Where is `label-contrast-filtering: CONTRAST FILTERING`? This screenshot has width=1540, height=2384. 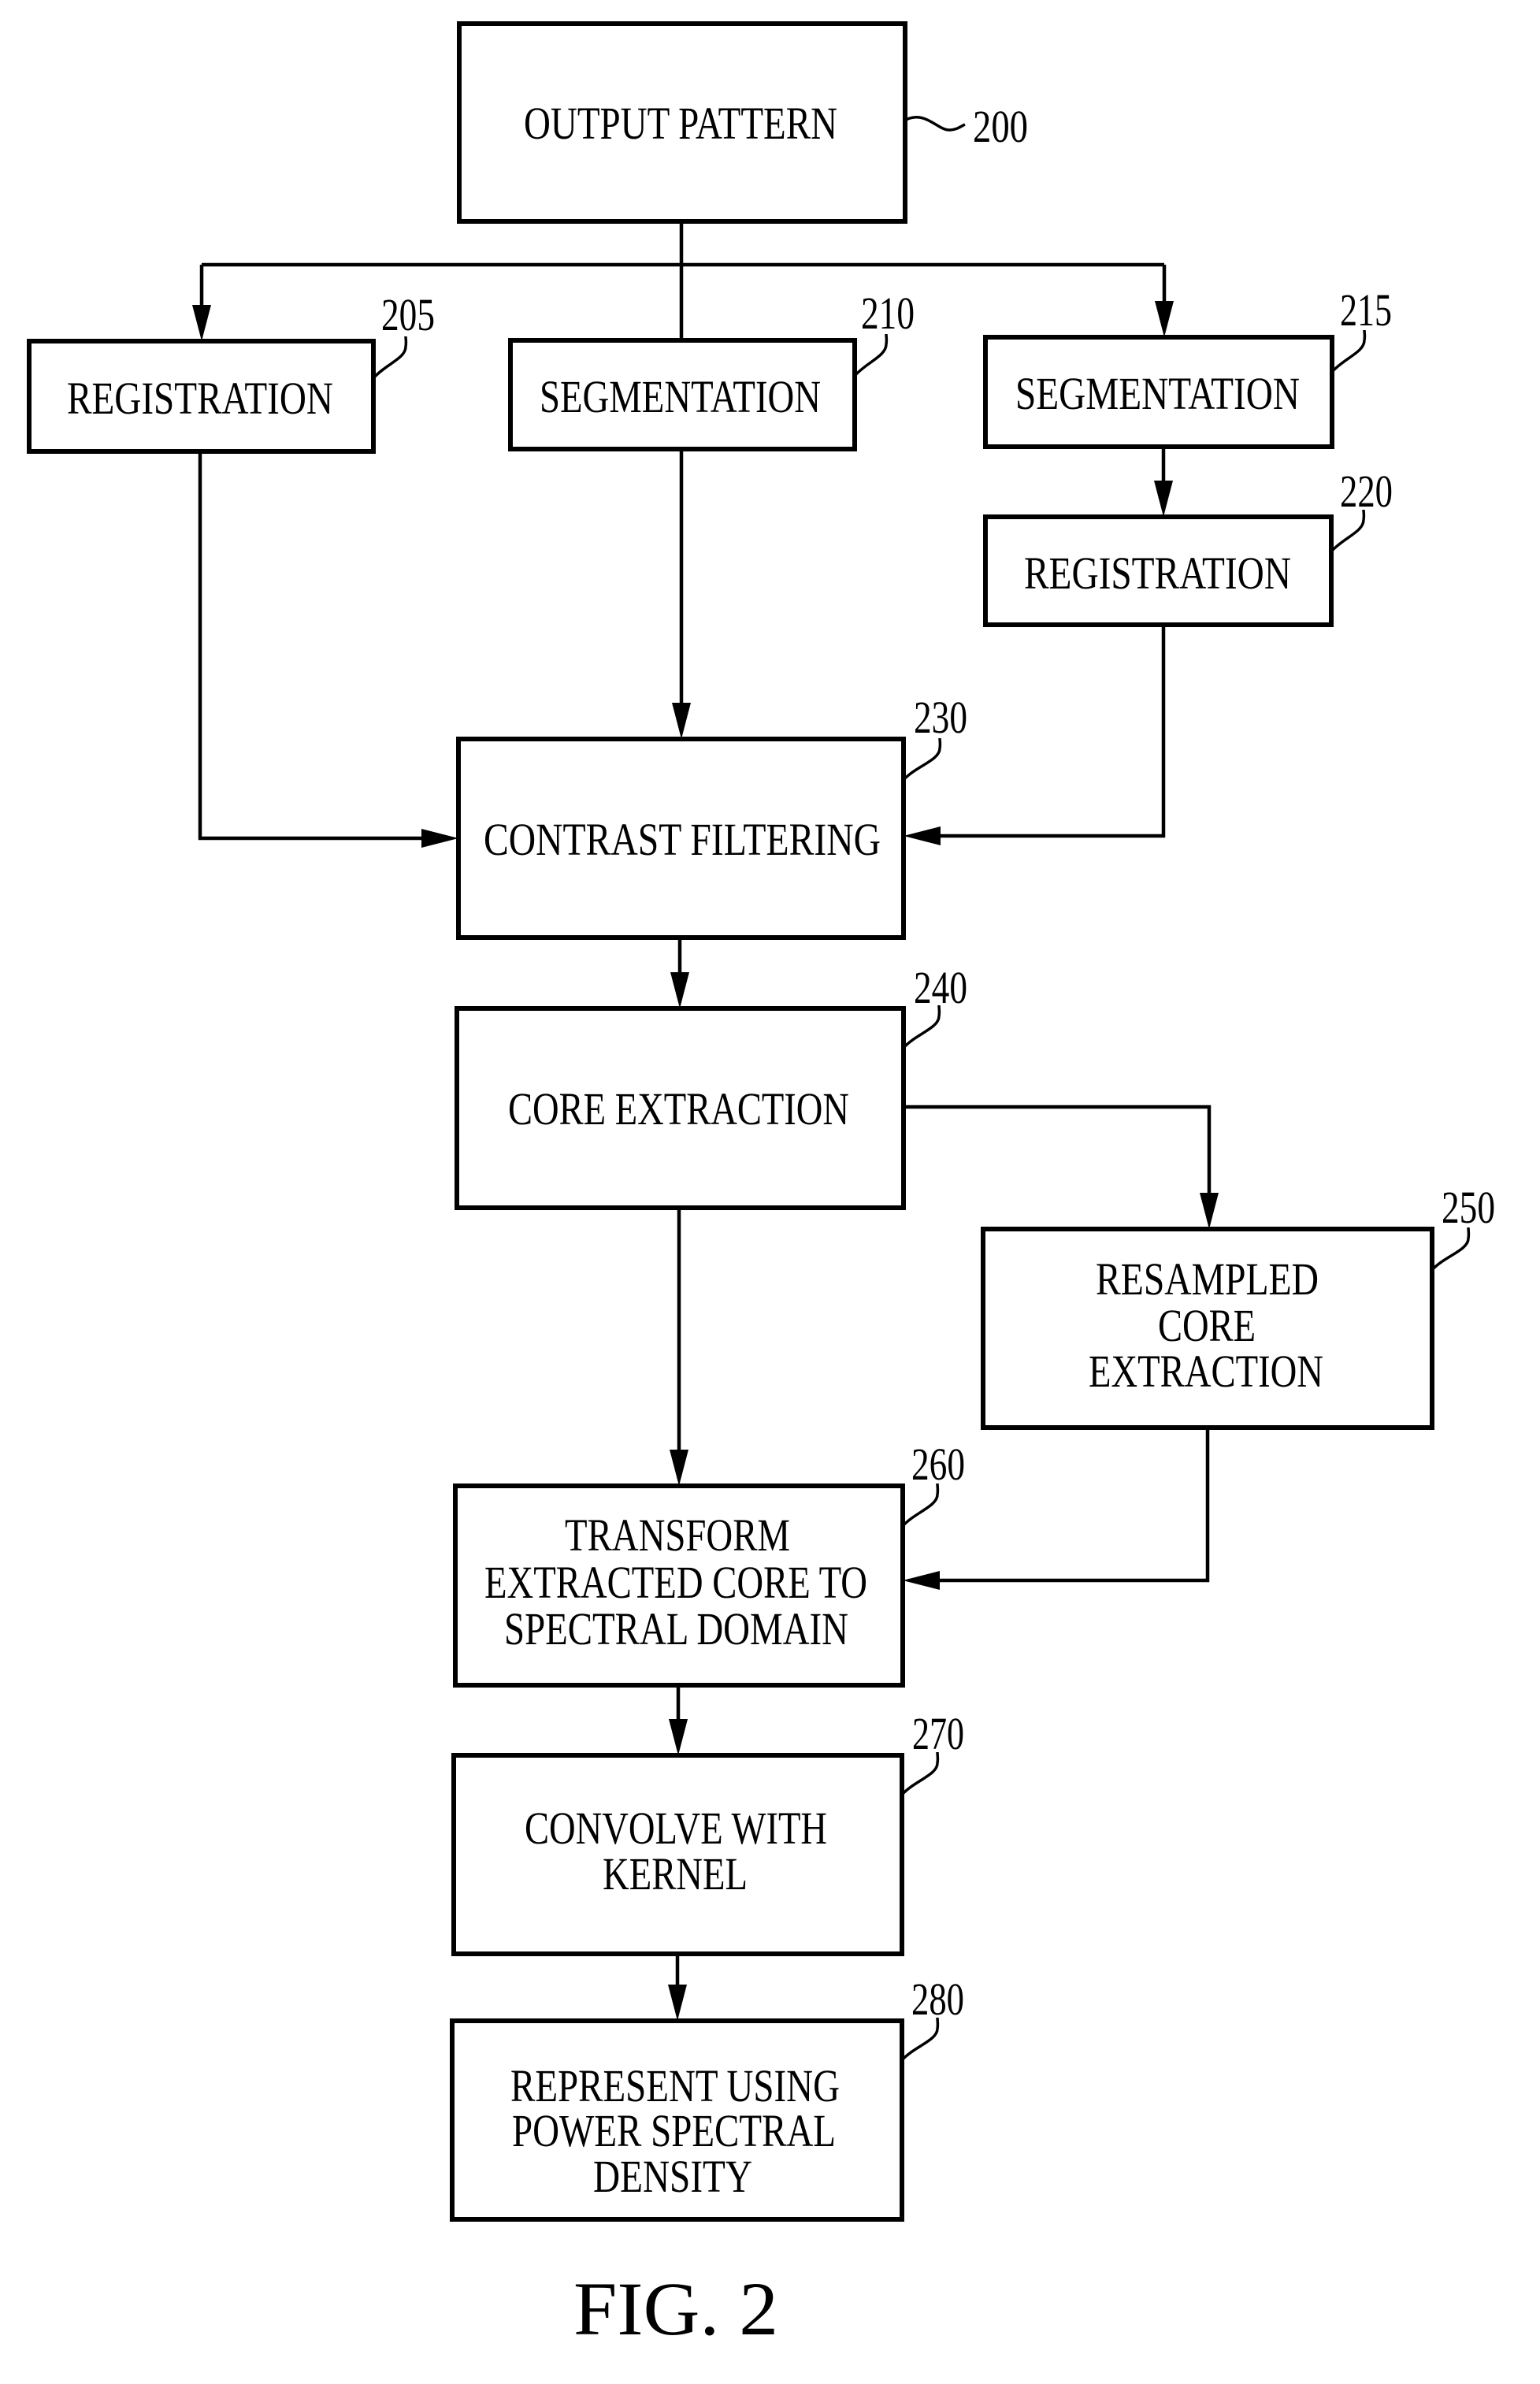
label-contrast-filtering: CONTRAST FILTERING is located at coordinates (682, 839).